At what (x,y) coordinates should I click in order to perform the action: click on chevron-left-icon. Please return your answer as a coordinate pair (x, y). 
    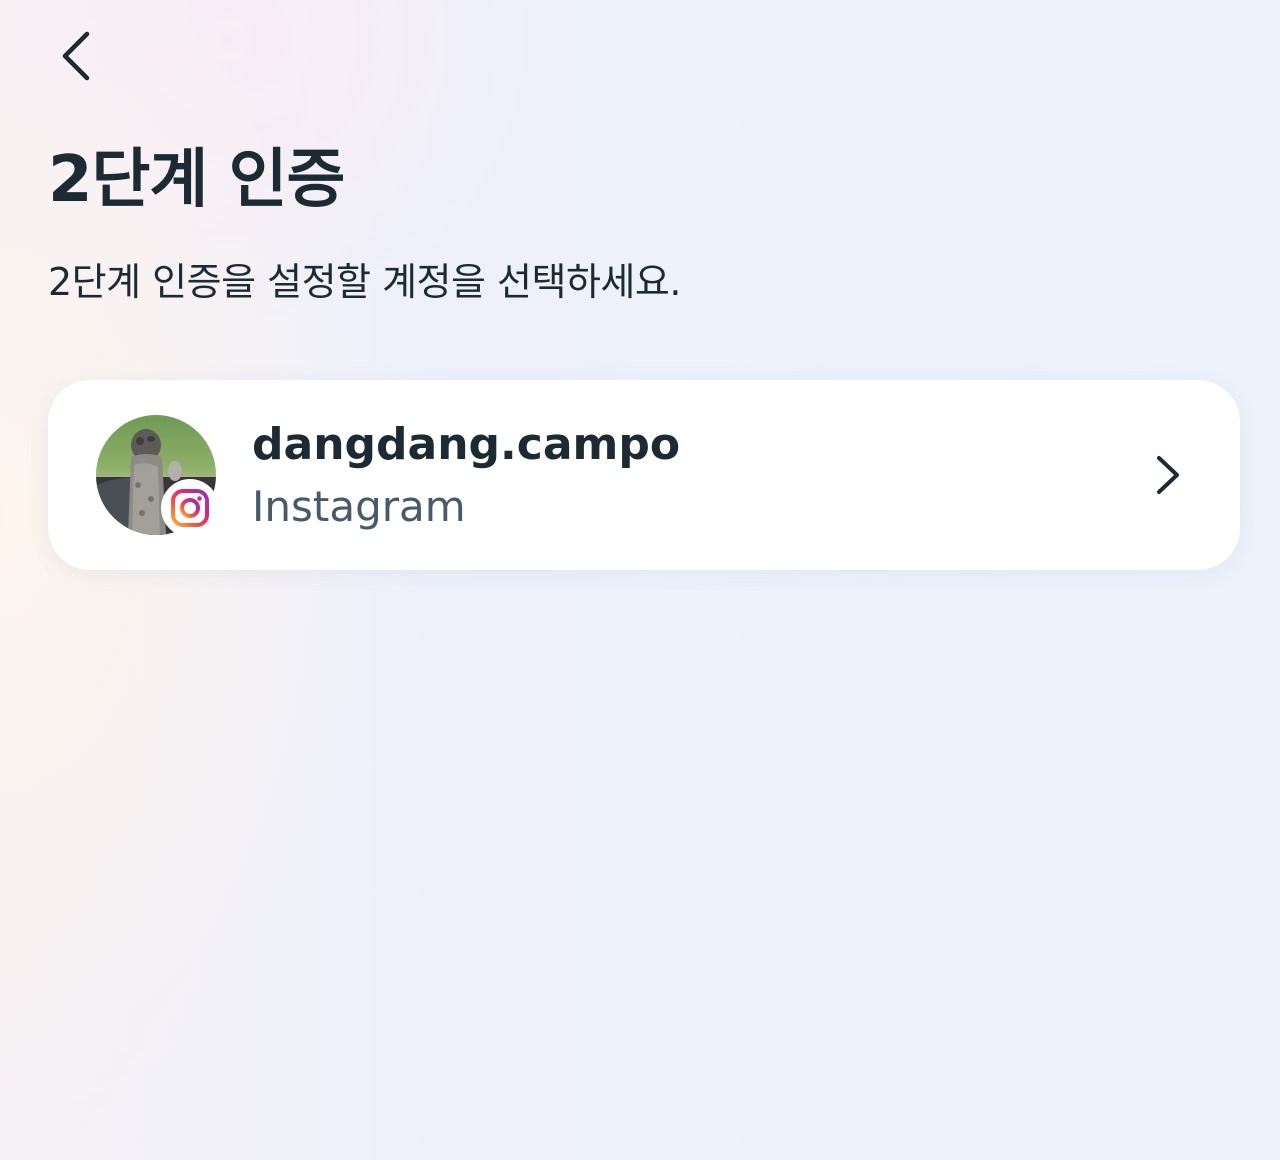
    Looking at the image, I should click on (76, 56).